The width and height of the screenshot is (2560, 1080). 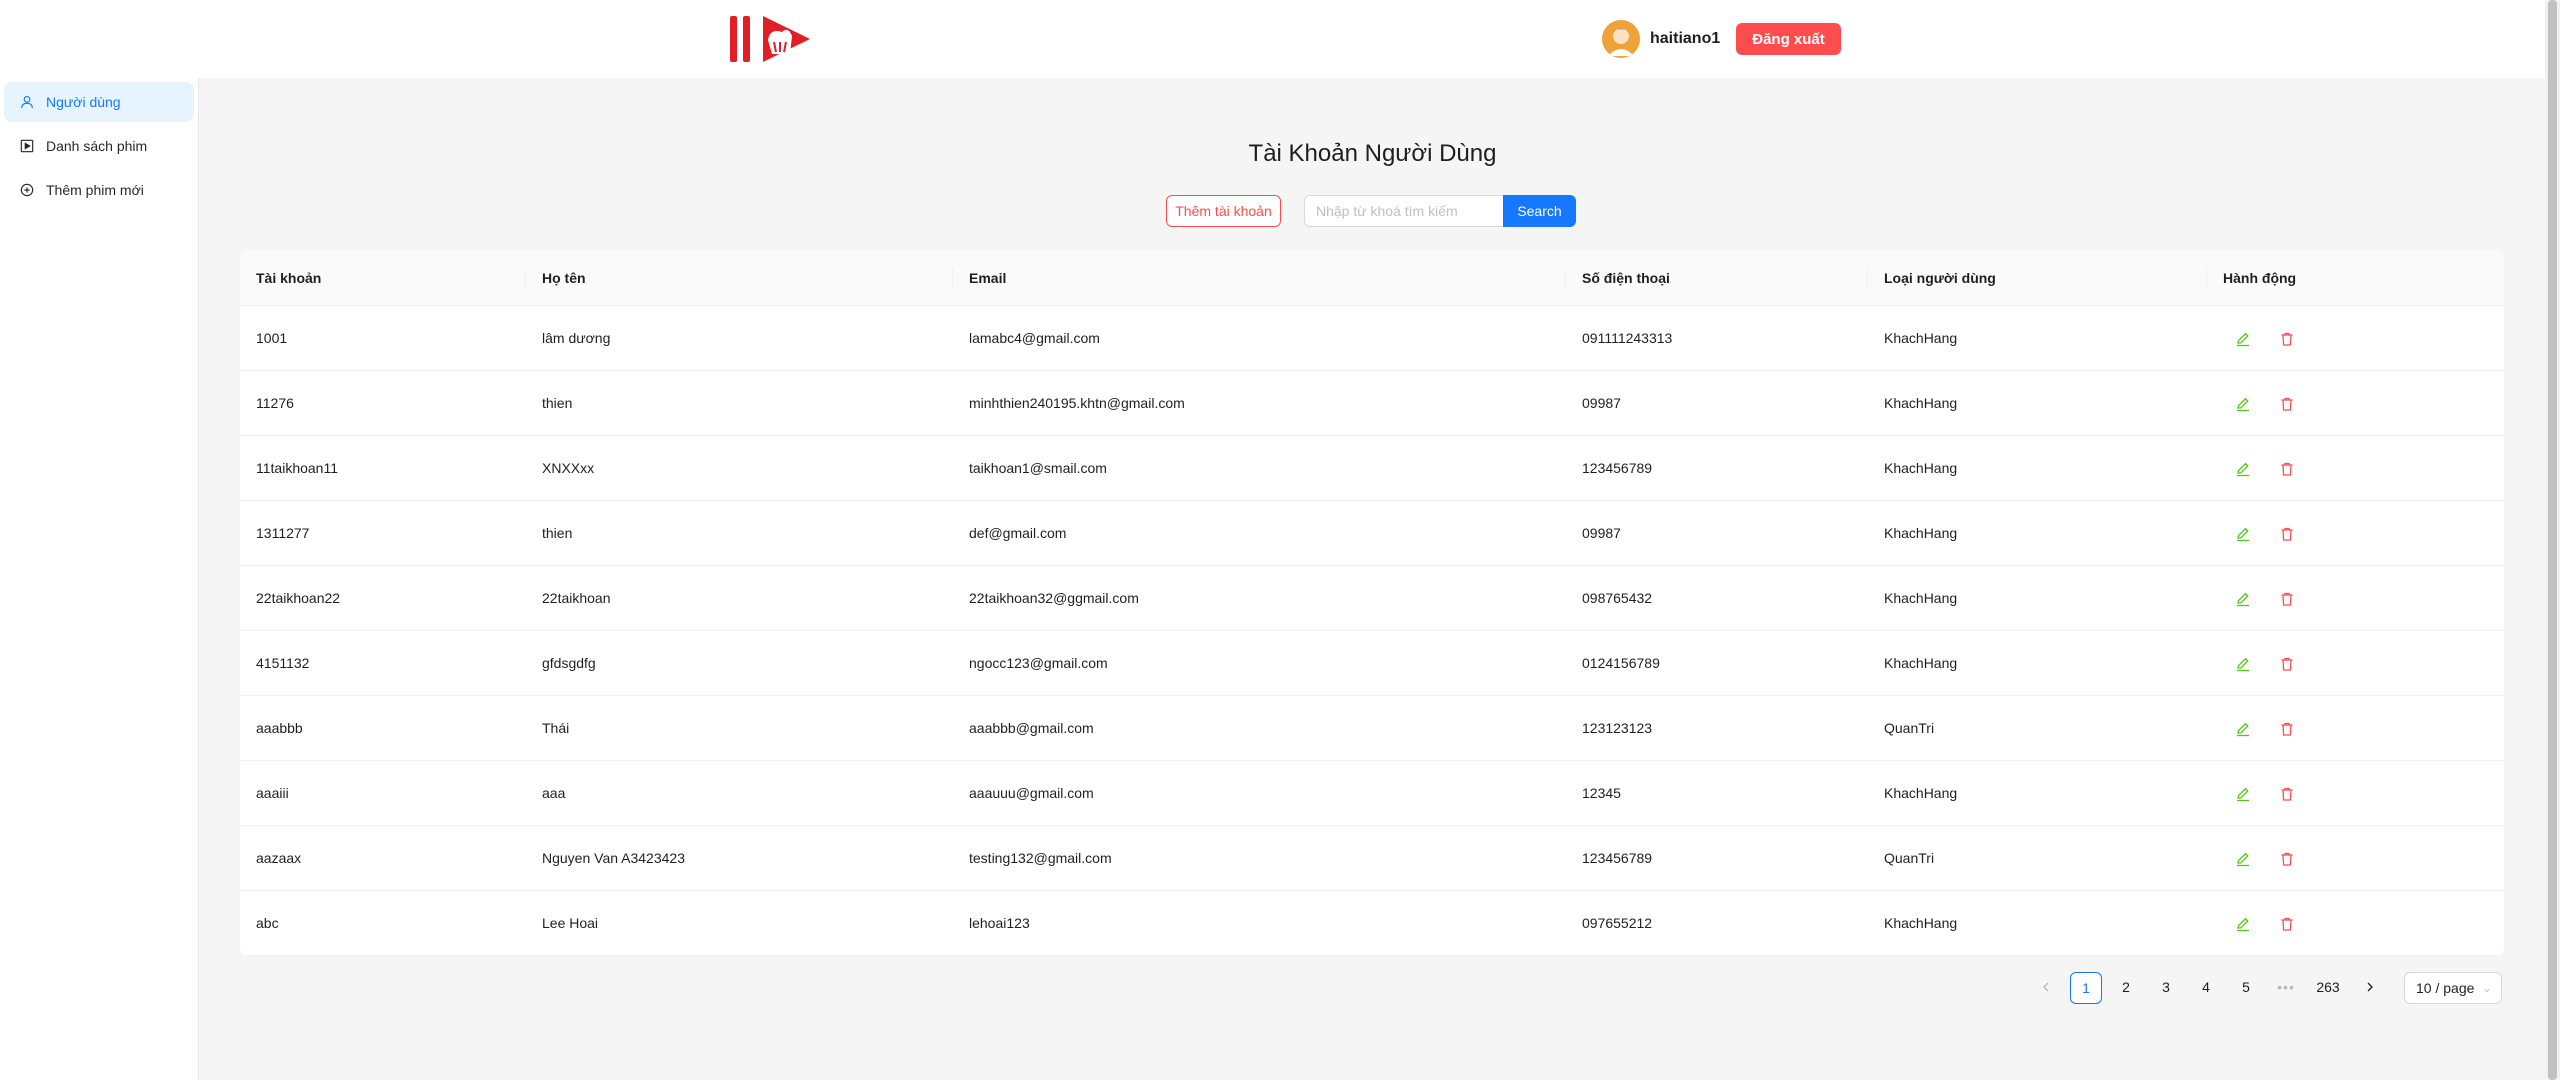 I want to click on cell-account: aaaiii, so click(x=272, y=793).